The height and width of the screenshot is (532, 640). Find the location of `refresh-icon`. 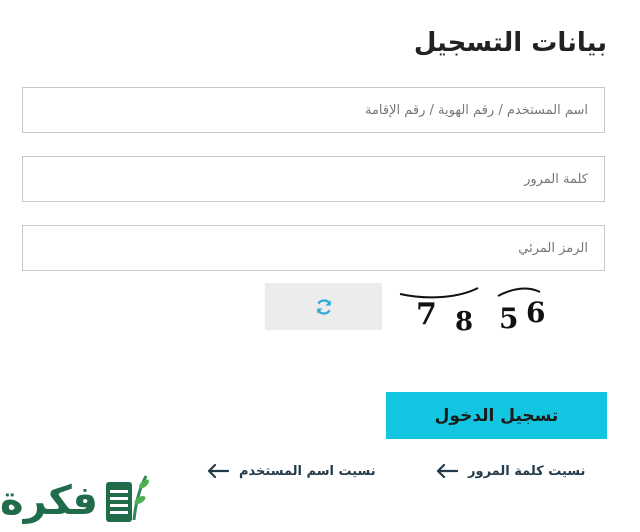

refresh-icon is located at coordinates (323, 306).